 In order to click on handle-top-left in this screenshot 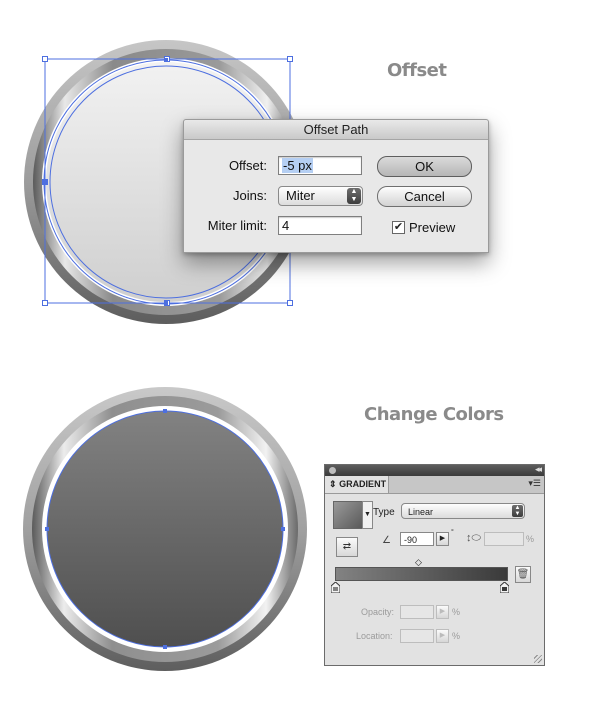, I will do `click(45, 59)`.